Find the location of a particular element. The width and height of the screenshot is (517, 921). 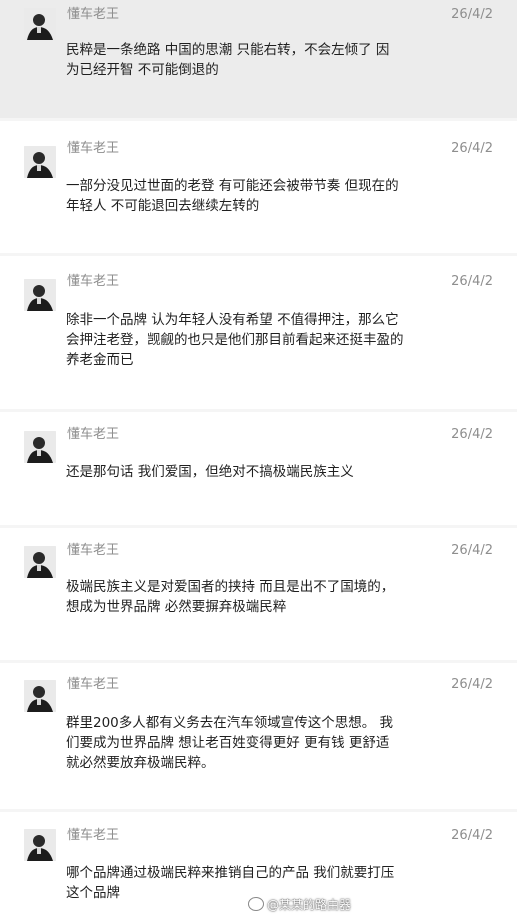

message-text: 哪个品牌通过极端民粹来推销自己的产品 我们就要打压 这个品牌 is located at coordinates (241, 883).